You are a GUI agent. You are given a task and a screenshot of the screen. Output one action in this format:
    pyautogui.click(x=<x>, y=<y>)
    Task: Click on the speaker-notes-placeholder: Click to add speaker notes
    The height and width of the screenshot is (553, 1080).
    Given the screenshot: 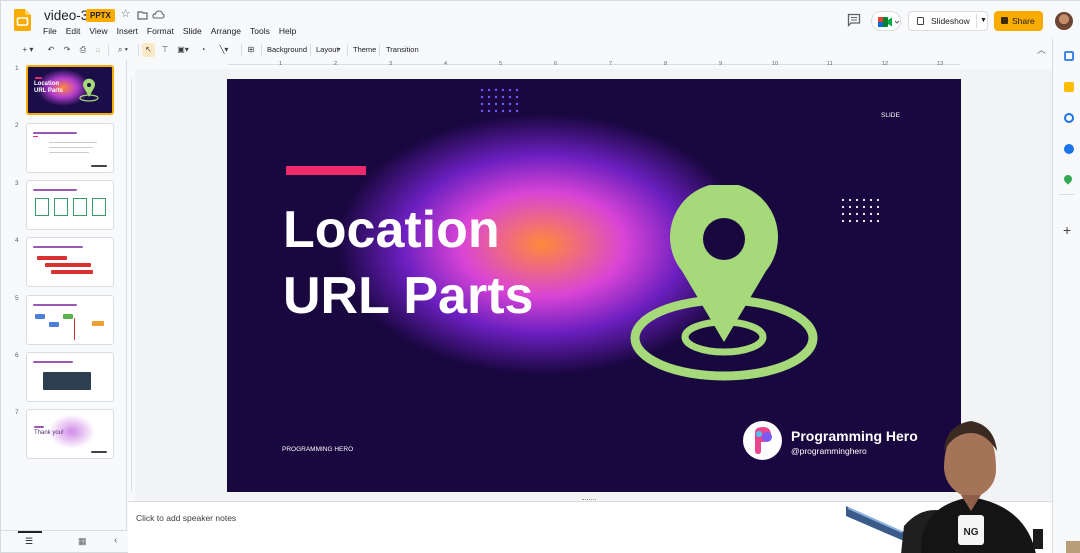 What is the action you would take?
    pyautogui.click(x=186, y=518)
    